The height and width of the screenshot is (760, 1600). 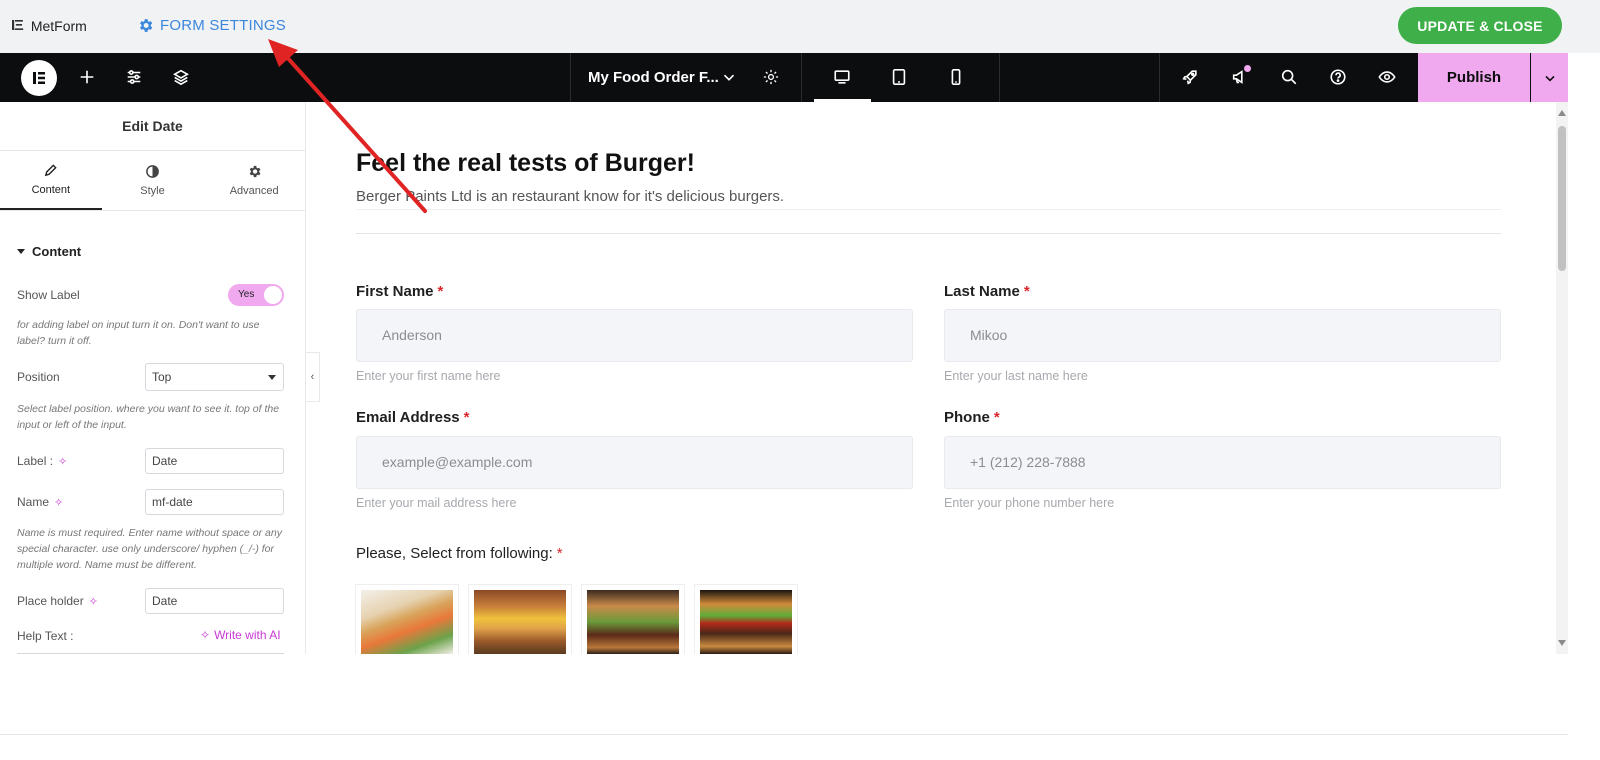 I want to click on preview-eye-icon, so click(x=1387, y=77).